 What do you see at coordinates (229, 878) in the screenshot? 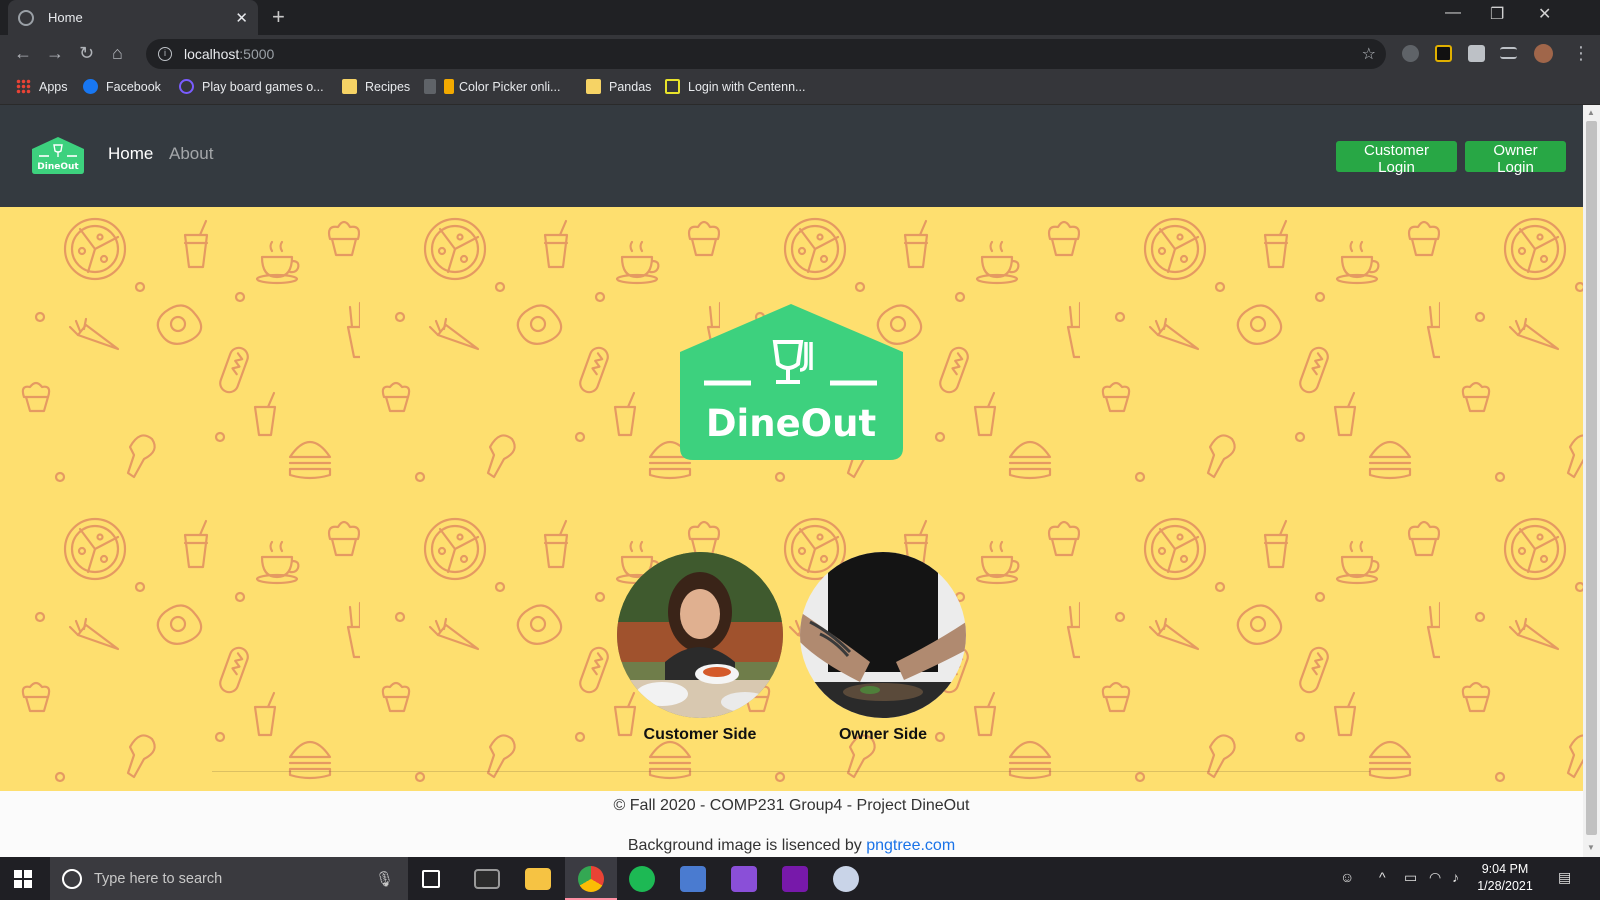
I see `taskbar-search: Type here to search 🎙` at bounding box center [229, 878].